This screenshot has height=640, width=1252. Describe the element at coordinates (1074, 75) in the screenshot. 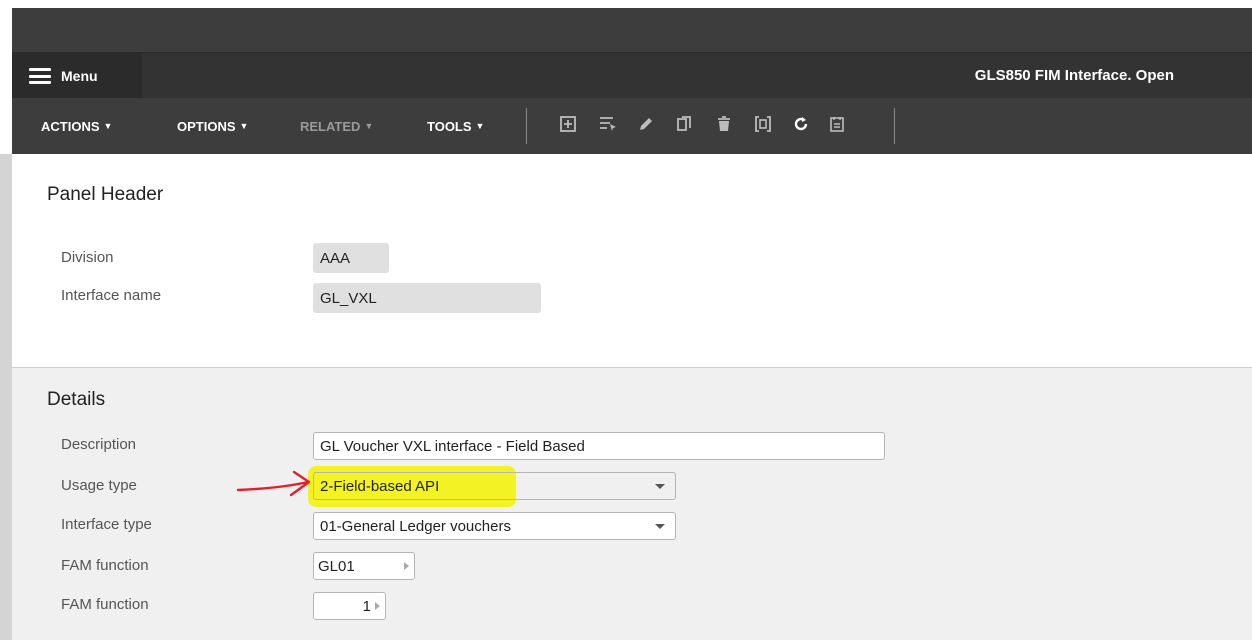

I see `app-title: GLS850 FIM Interface. Open` at that location.